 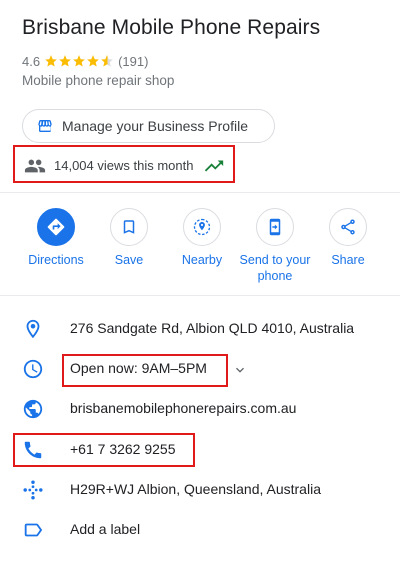 I want to click on phone-highlight, so click(x=104, y=450).